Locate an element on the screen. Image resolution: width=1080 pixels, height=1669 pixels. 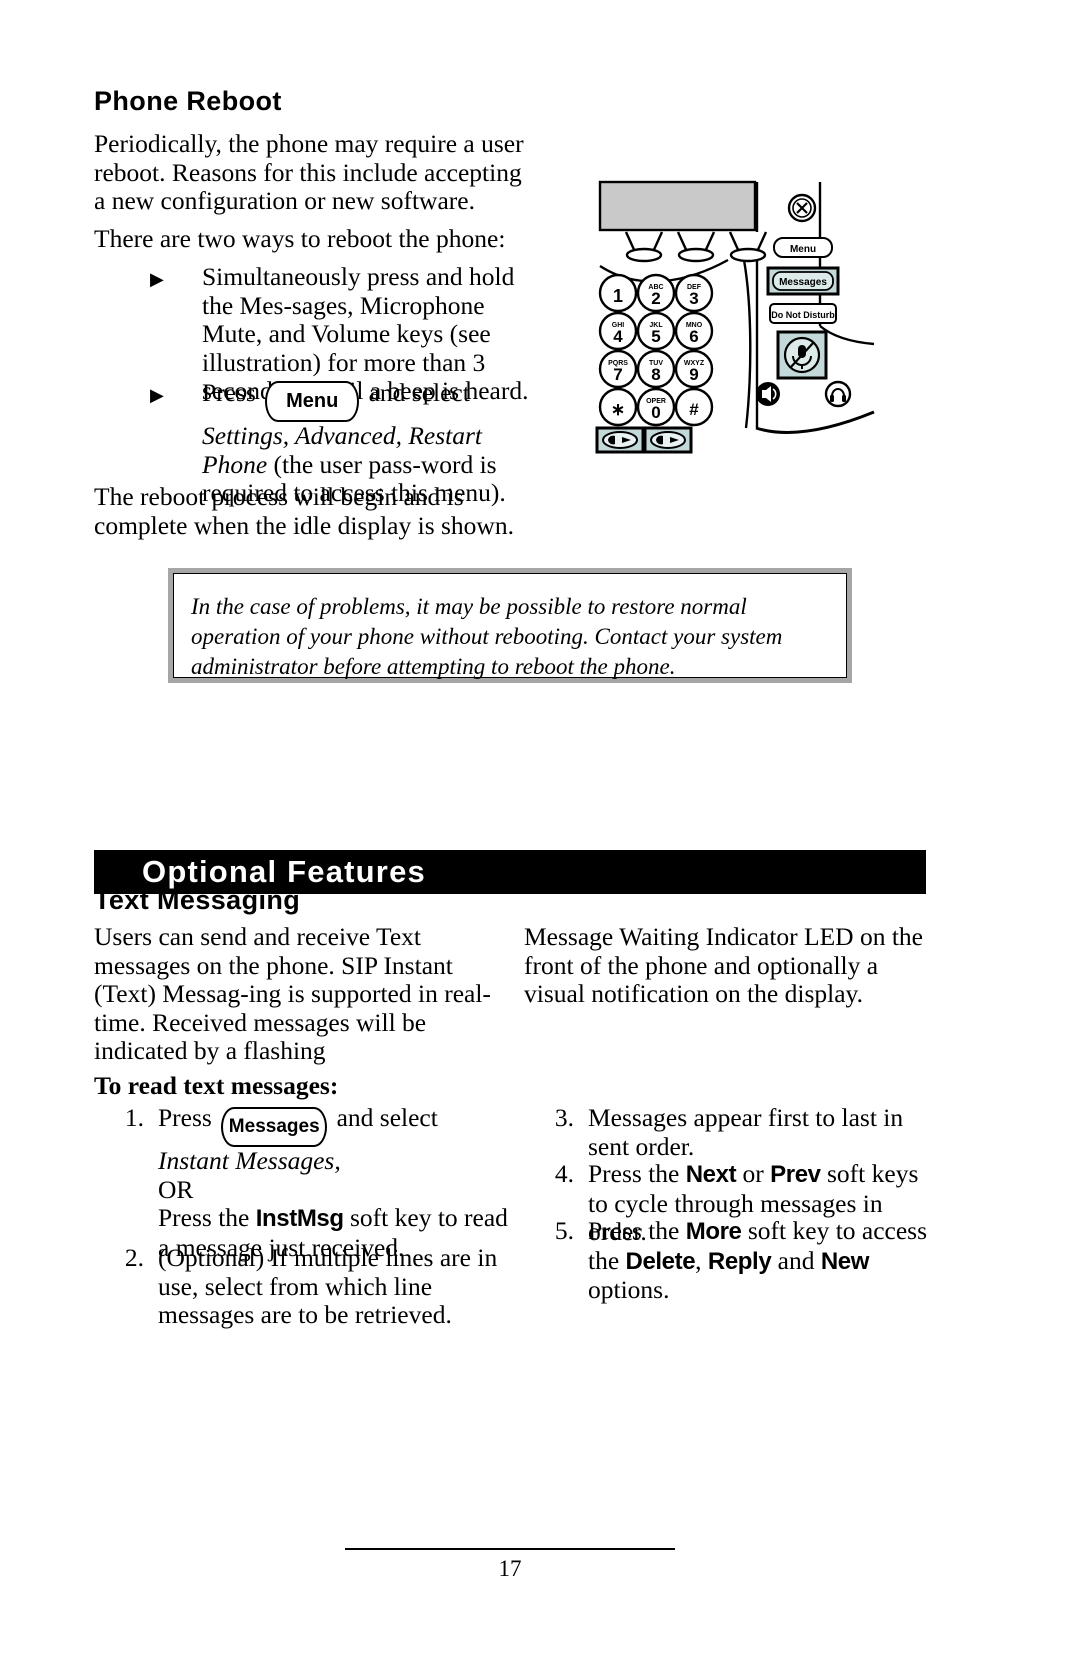
svg-text: 3 is located at coordinates (693, 298).